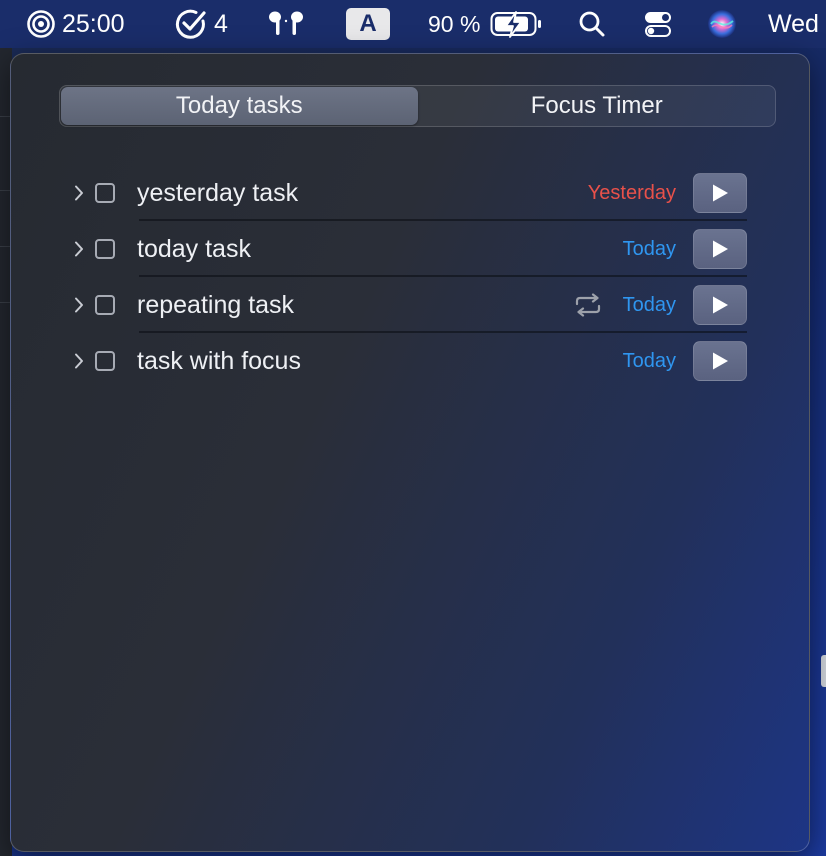 This screenshot has height=856, width=826. What do you see at coordinates (286, 24) in the screenshot?
I see `airpods-icon` at bounding box center [286, 24].